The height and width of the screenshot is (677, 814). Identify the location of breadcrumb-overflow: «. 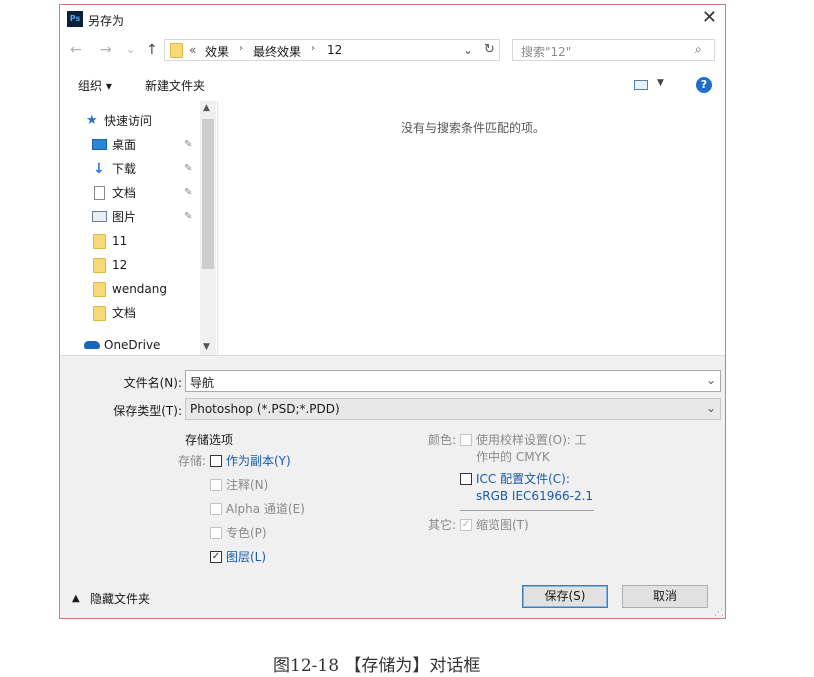
(192, 50).